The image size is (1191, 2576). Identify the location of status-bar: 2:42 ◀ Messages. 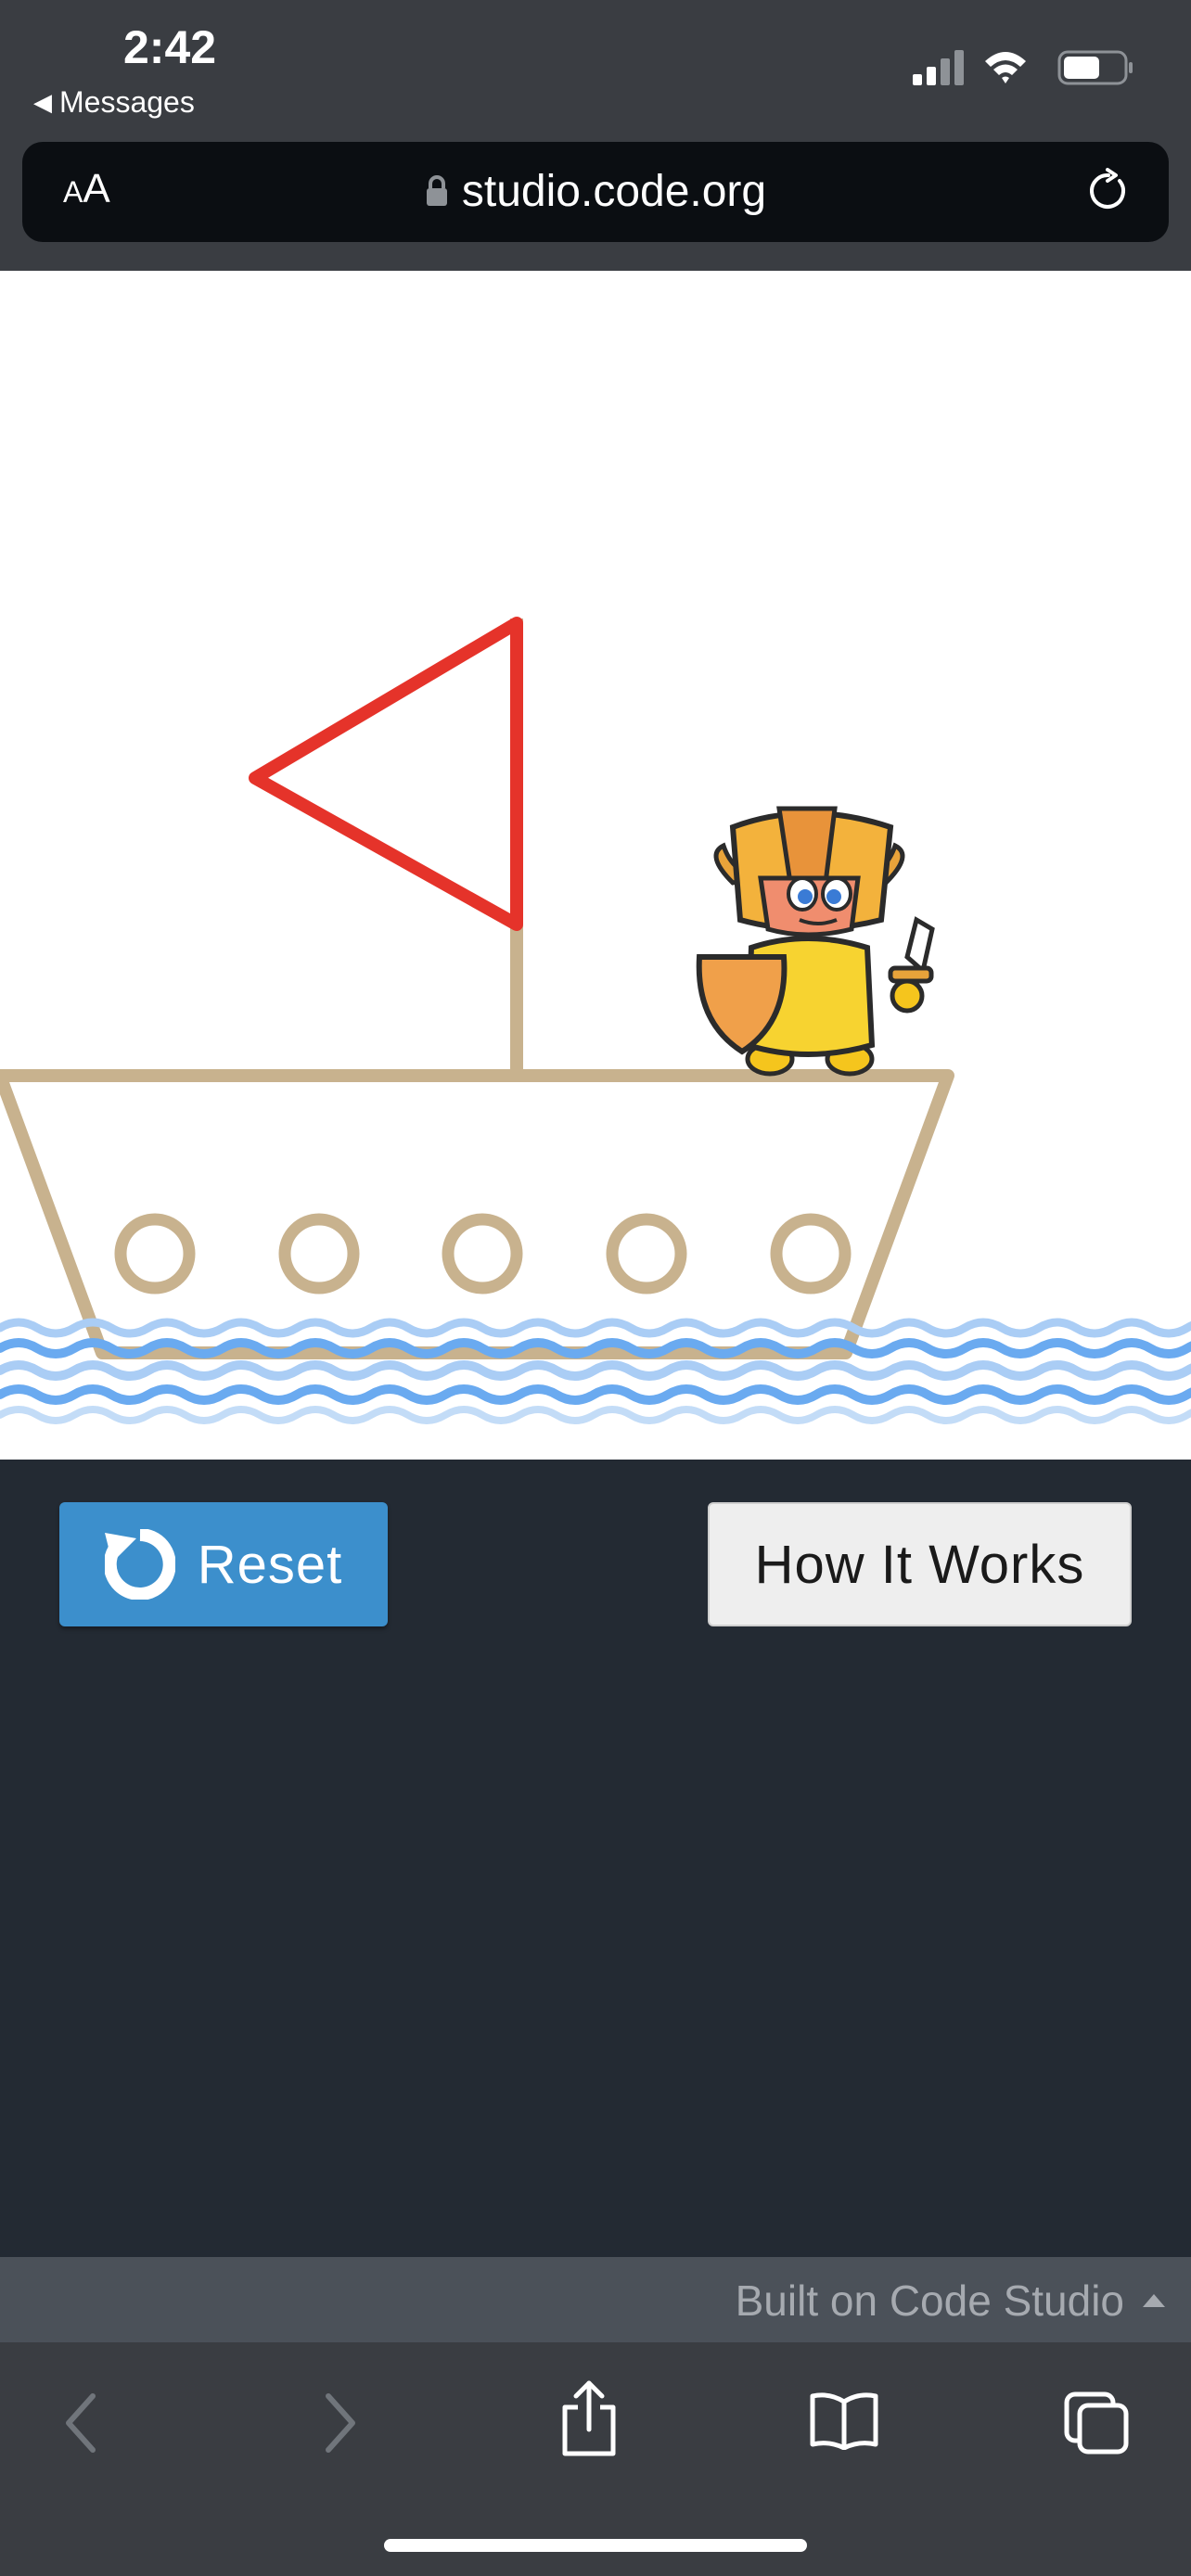
(595, 69).